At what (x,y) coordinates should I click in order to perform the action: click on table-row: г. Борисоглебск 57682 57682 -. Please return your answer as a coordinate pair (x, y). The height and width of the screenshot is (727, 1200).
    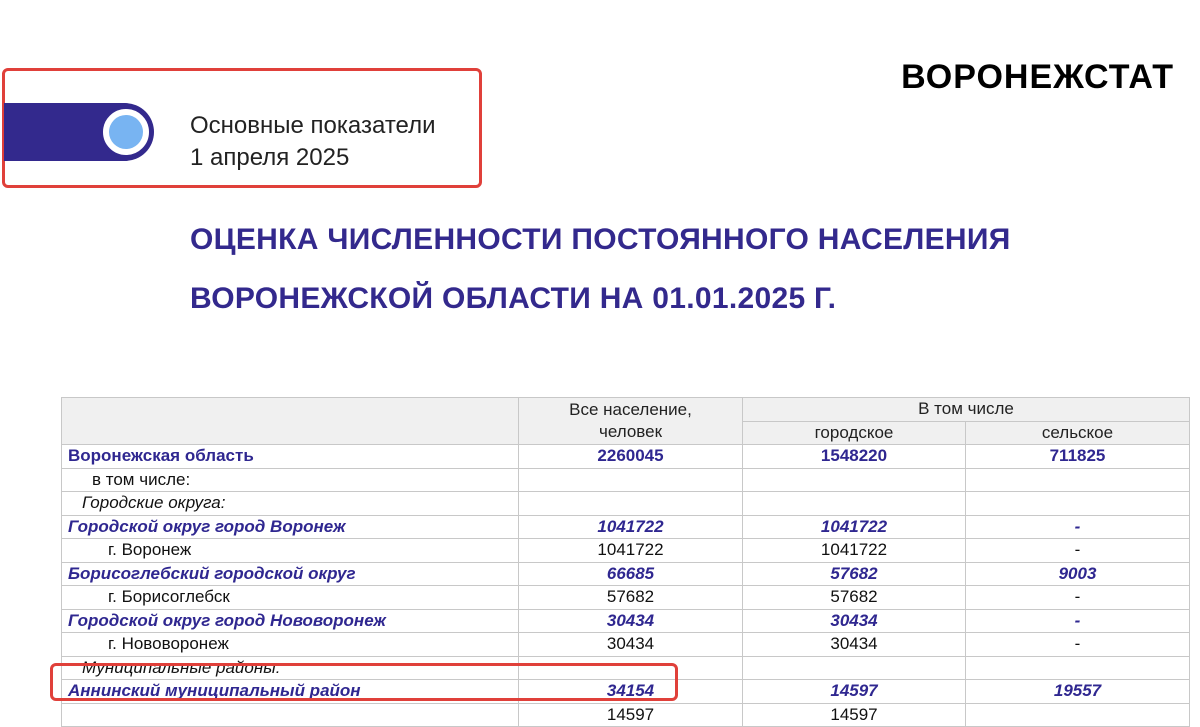
    Looking at the image, I should click on (625, 597).